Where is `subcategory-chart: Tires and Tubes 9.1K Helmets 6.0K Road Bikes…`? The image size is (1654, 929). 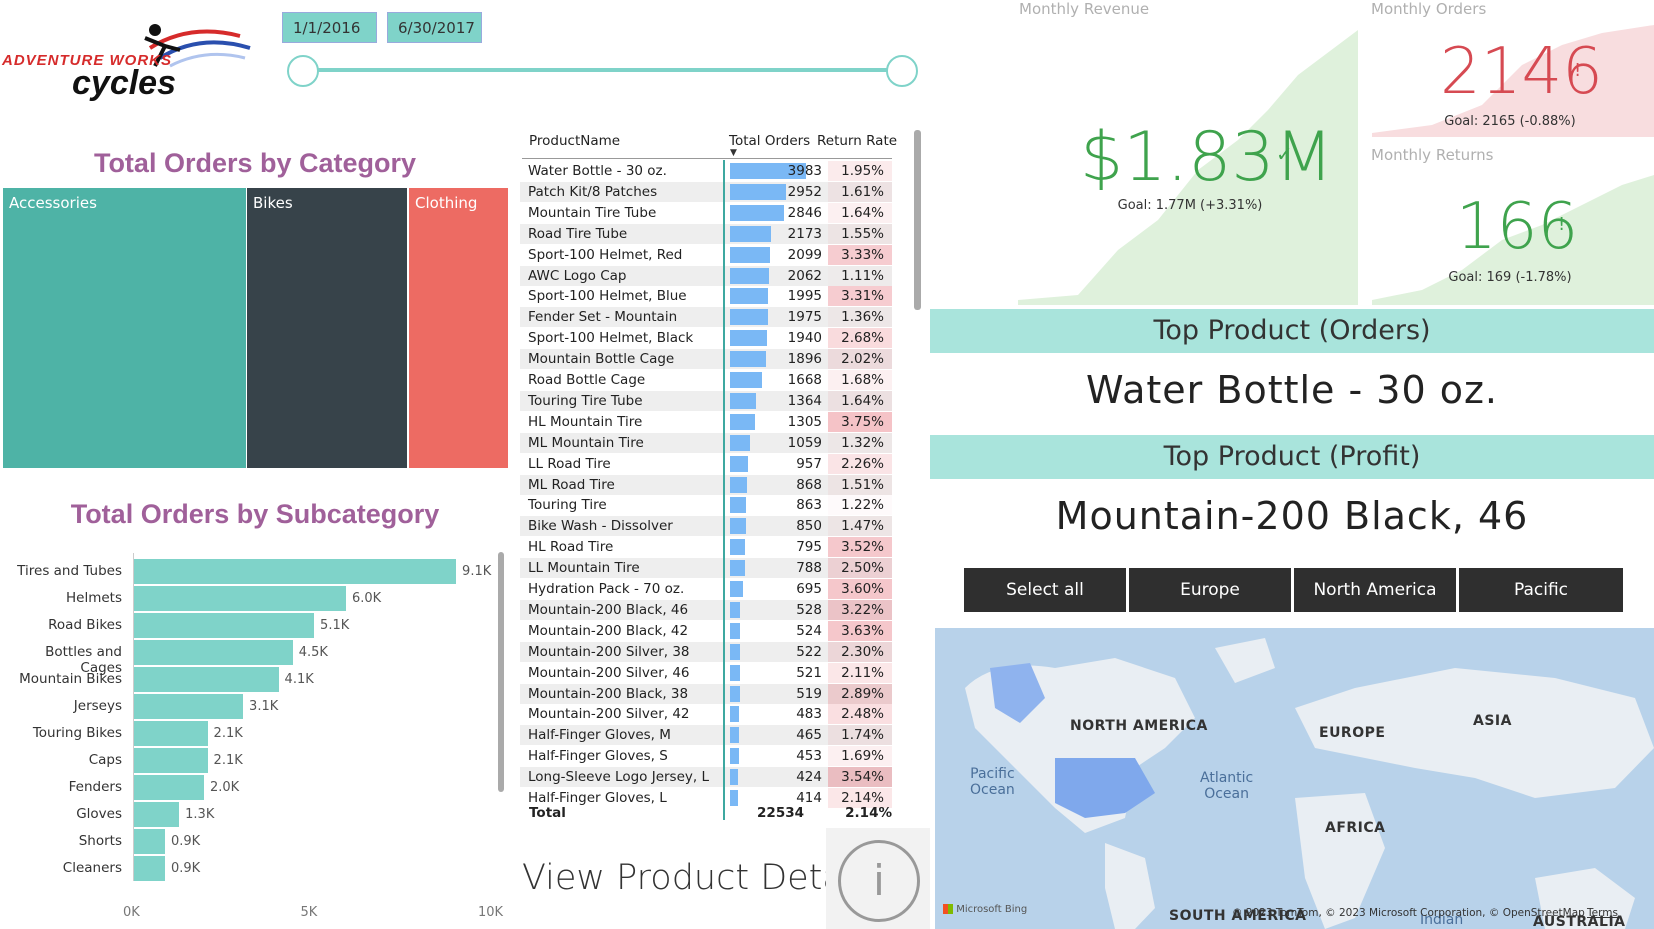 subcategory-chart: Tires and Tubes 9.1K Helmets 6.0K Road Bikes… is located at coordinates (251, 732).